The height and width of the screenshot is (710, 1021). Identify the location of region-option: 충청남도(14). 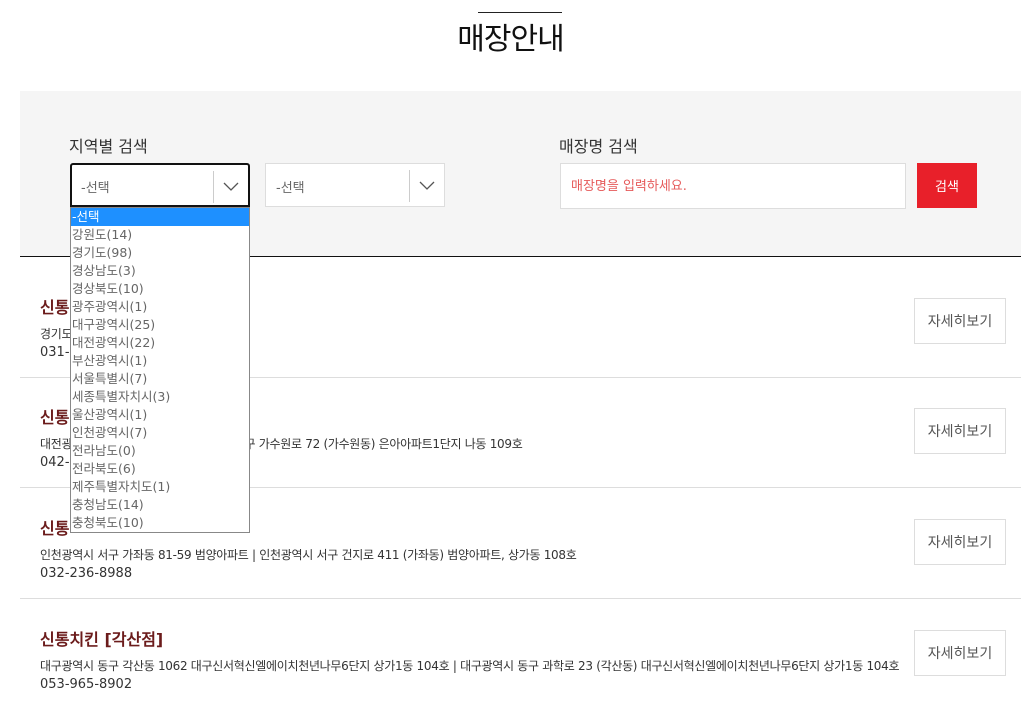
(160, 505).